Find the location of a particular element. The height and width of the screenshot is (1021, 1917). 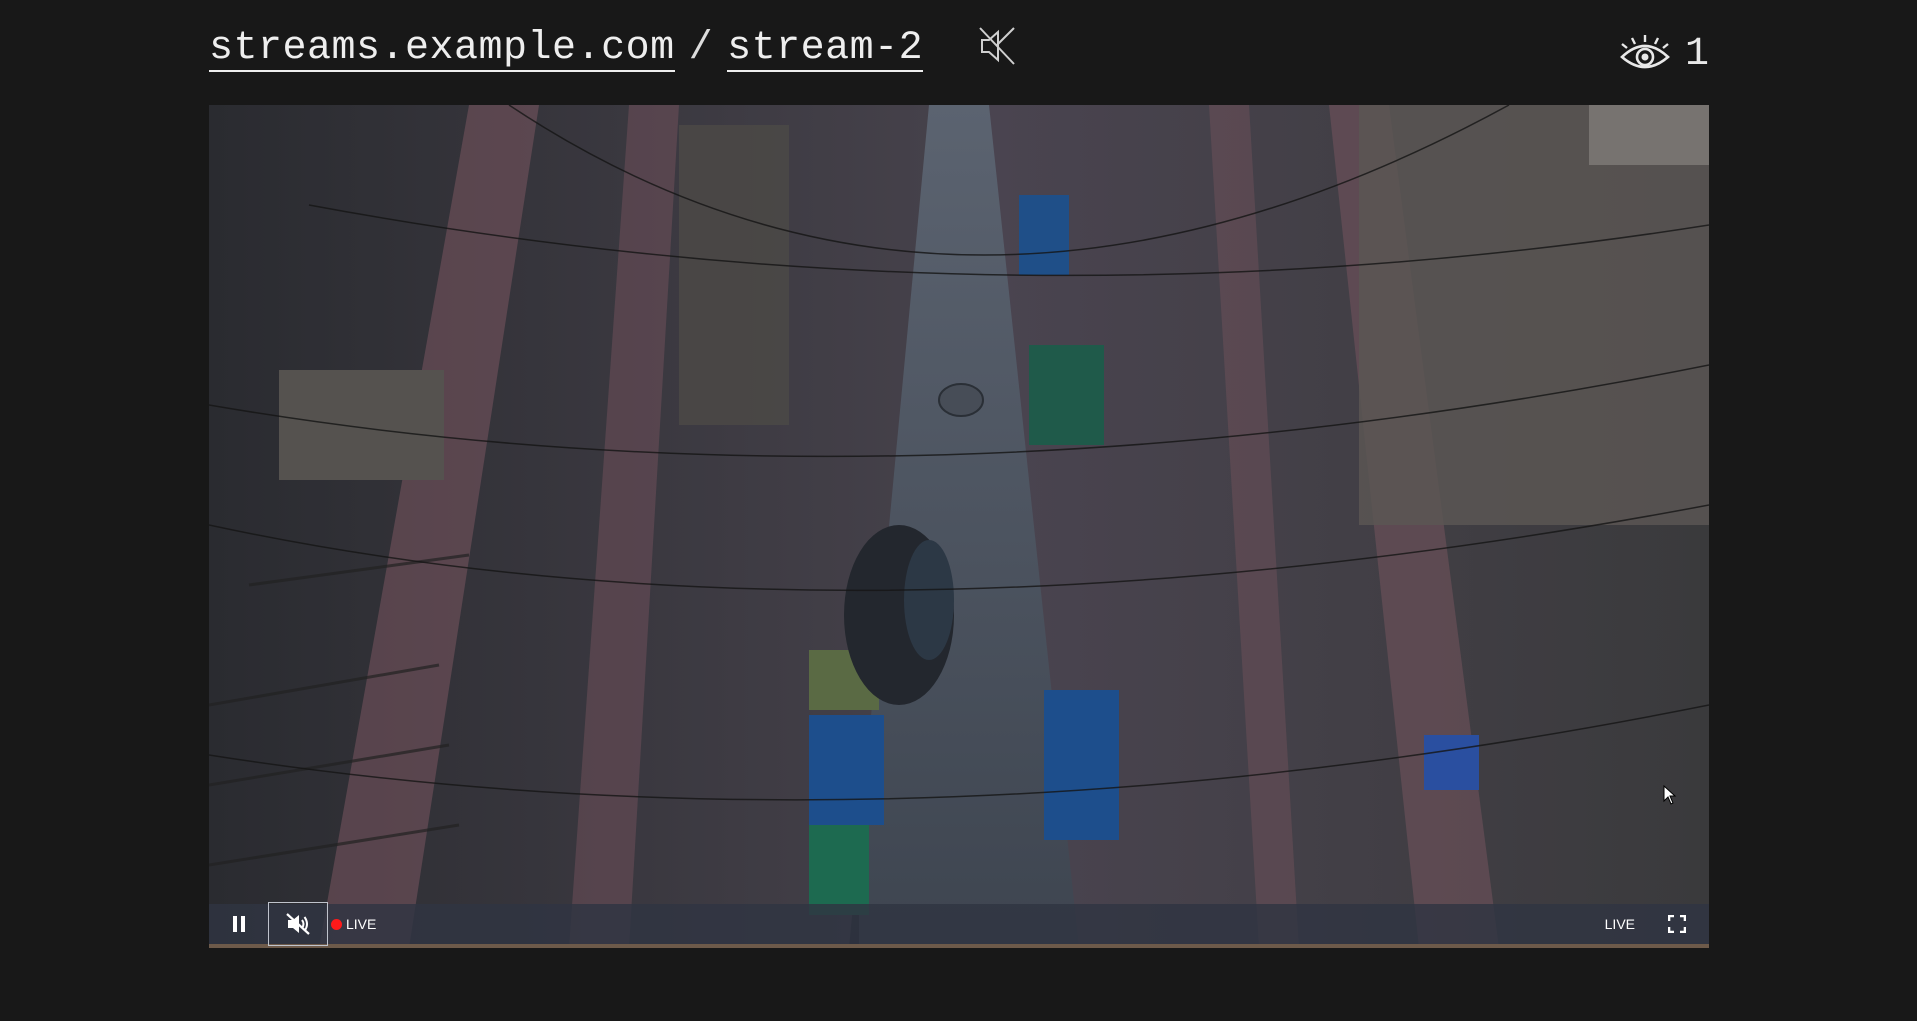

volume-muted-icon is located at coordinates (298, 924).